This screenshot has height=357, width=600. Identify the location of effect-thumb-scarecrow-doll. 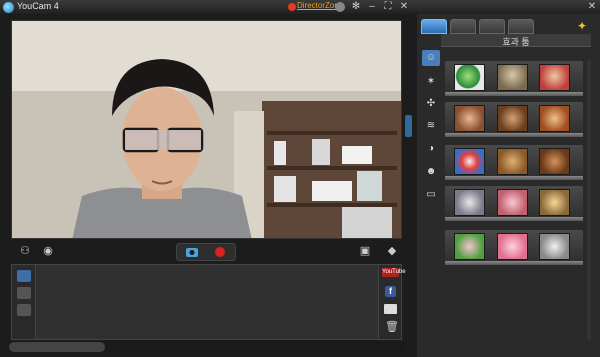
(512, 77).